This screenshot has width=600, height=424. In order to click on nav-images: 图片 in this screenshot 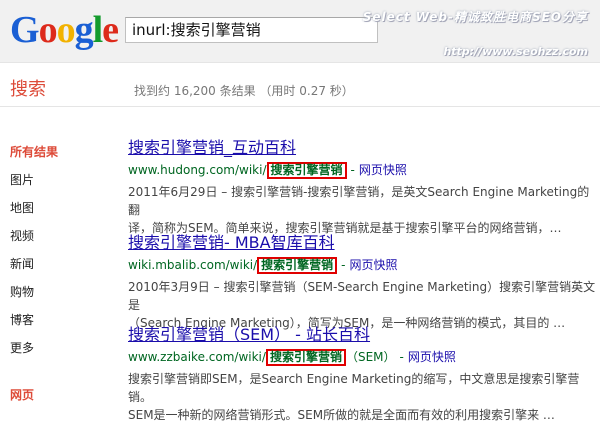, I will do `click(22, 179)`.